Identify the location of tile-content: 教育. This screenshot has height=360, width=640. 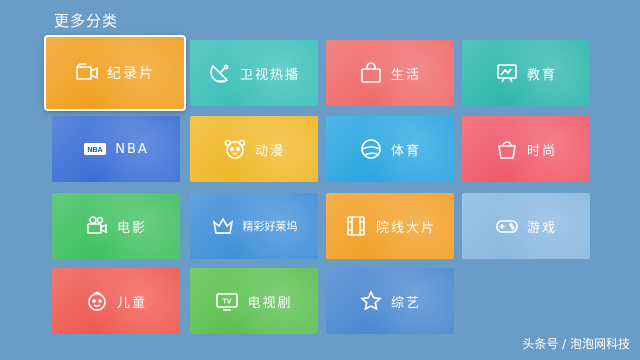
(526, 73).